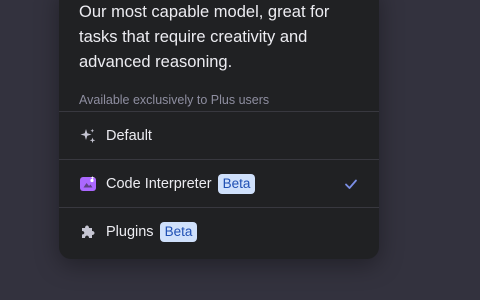 Image resolution: width=480 pixels, height=300 pixels. What do you see at coordinates (219, 231) in the screenshot?
I see `option-plugins: Plugins Beta` at bounding box center [219, 231].